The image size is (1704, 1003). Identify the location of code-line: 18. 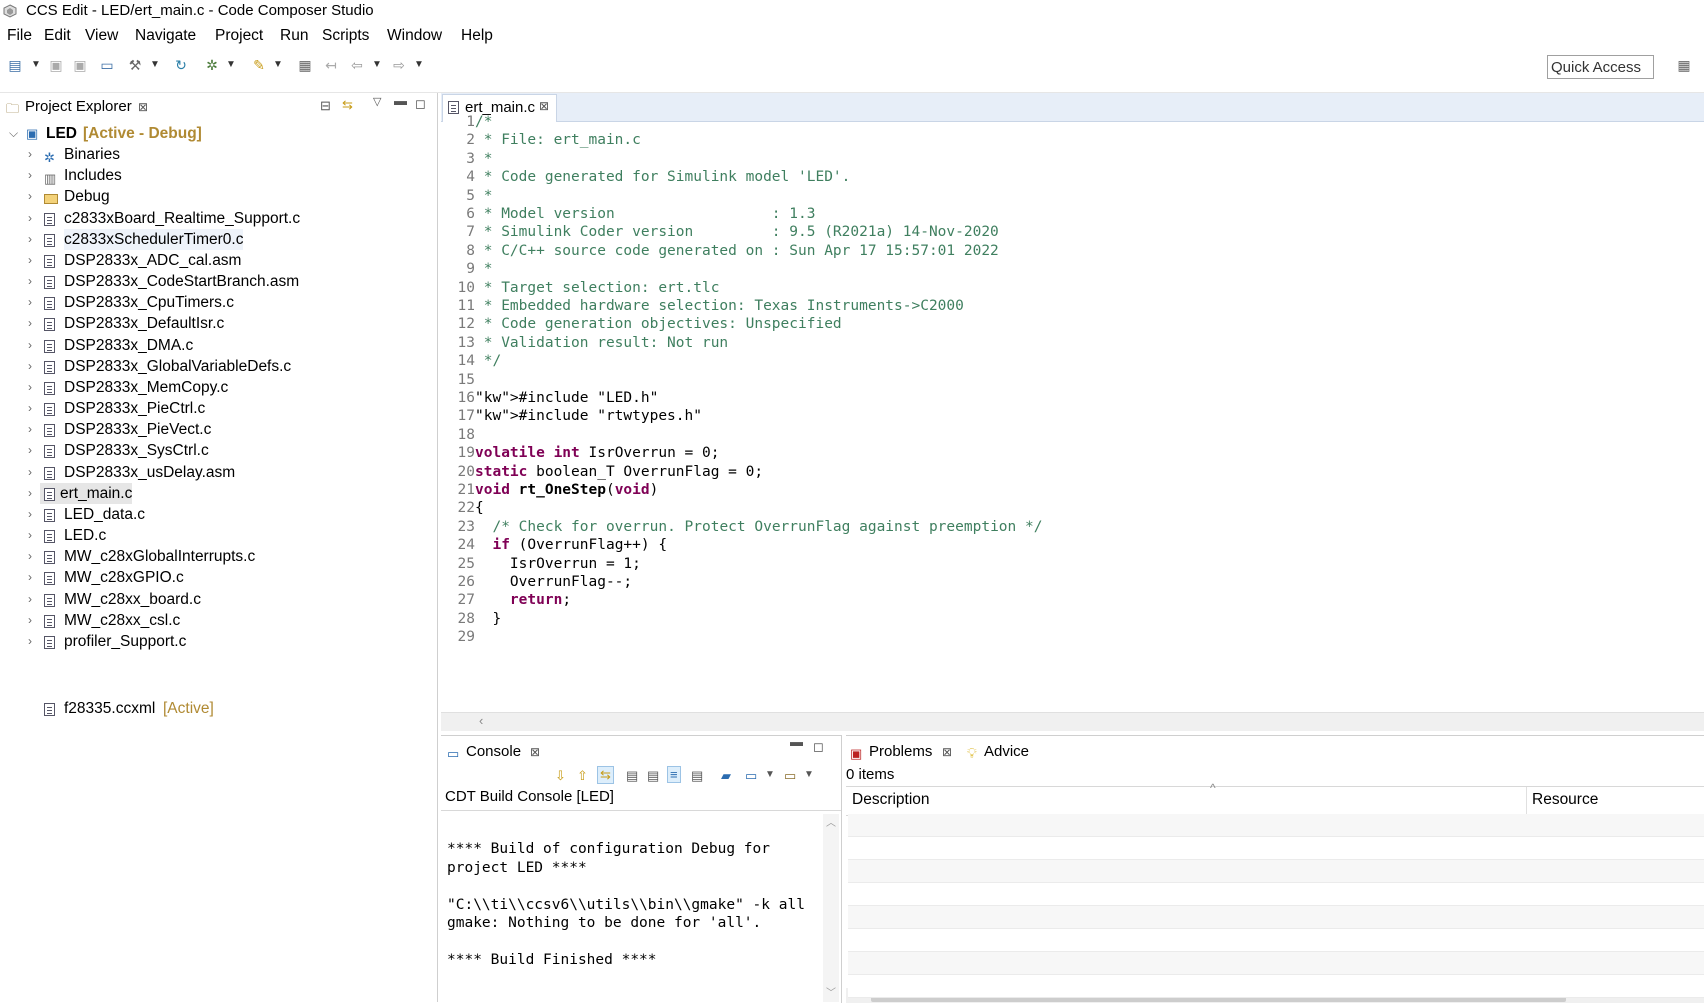
(458, 435).